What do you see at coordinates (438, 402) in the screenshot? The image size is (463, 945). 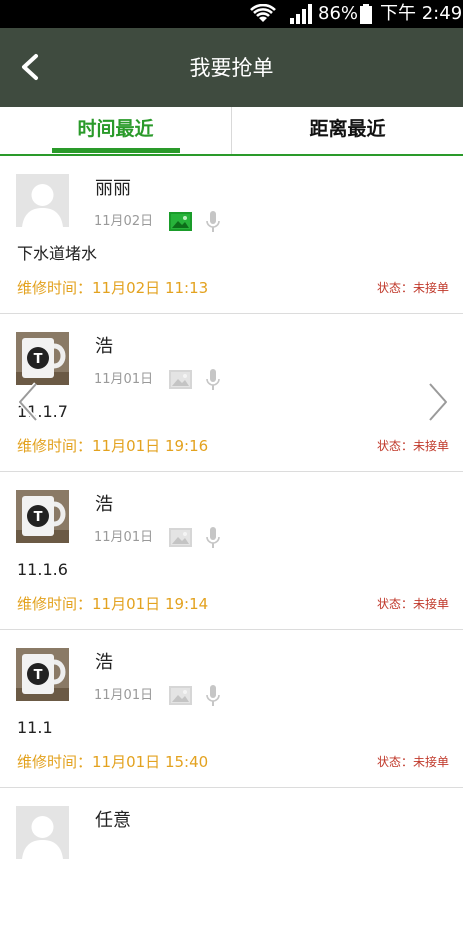 I see `carousel-next-icon` at bounding box center [438, 402].